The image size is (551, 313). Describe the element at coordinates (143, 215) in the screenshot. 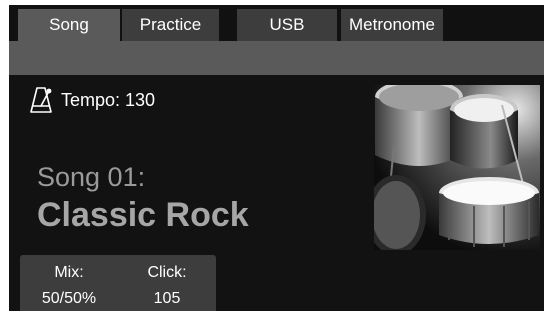

I see `song-title: Classic Rock` at that location.